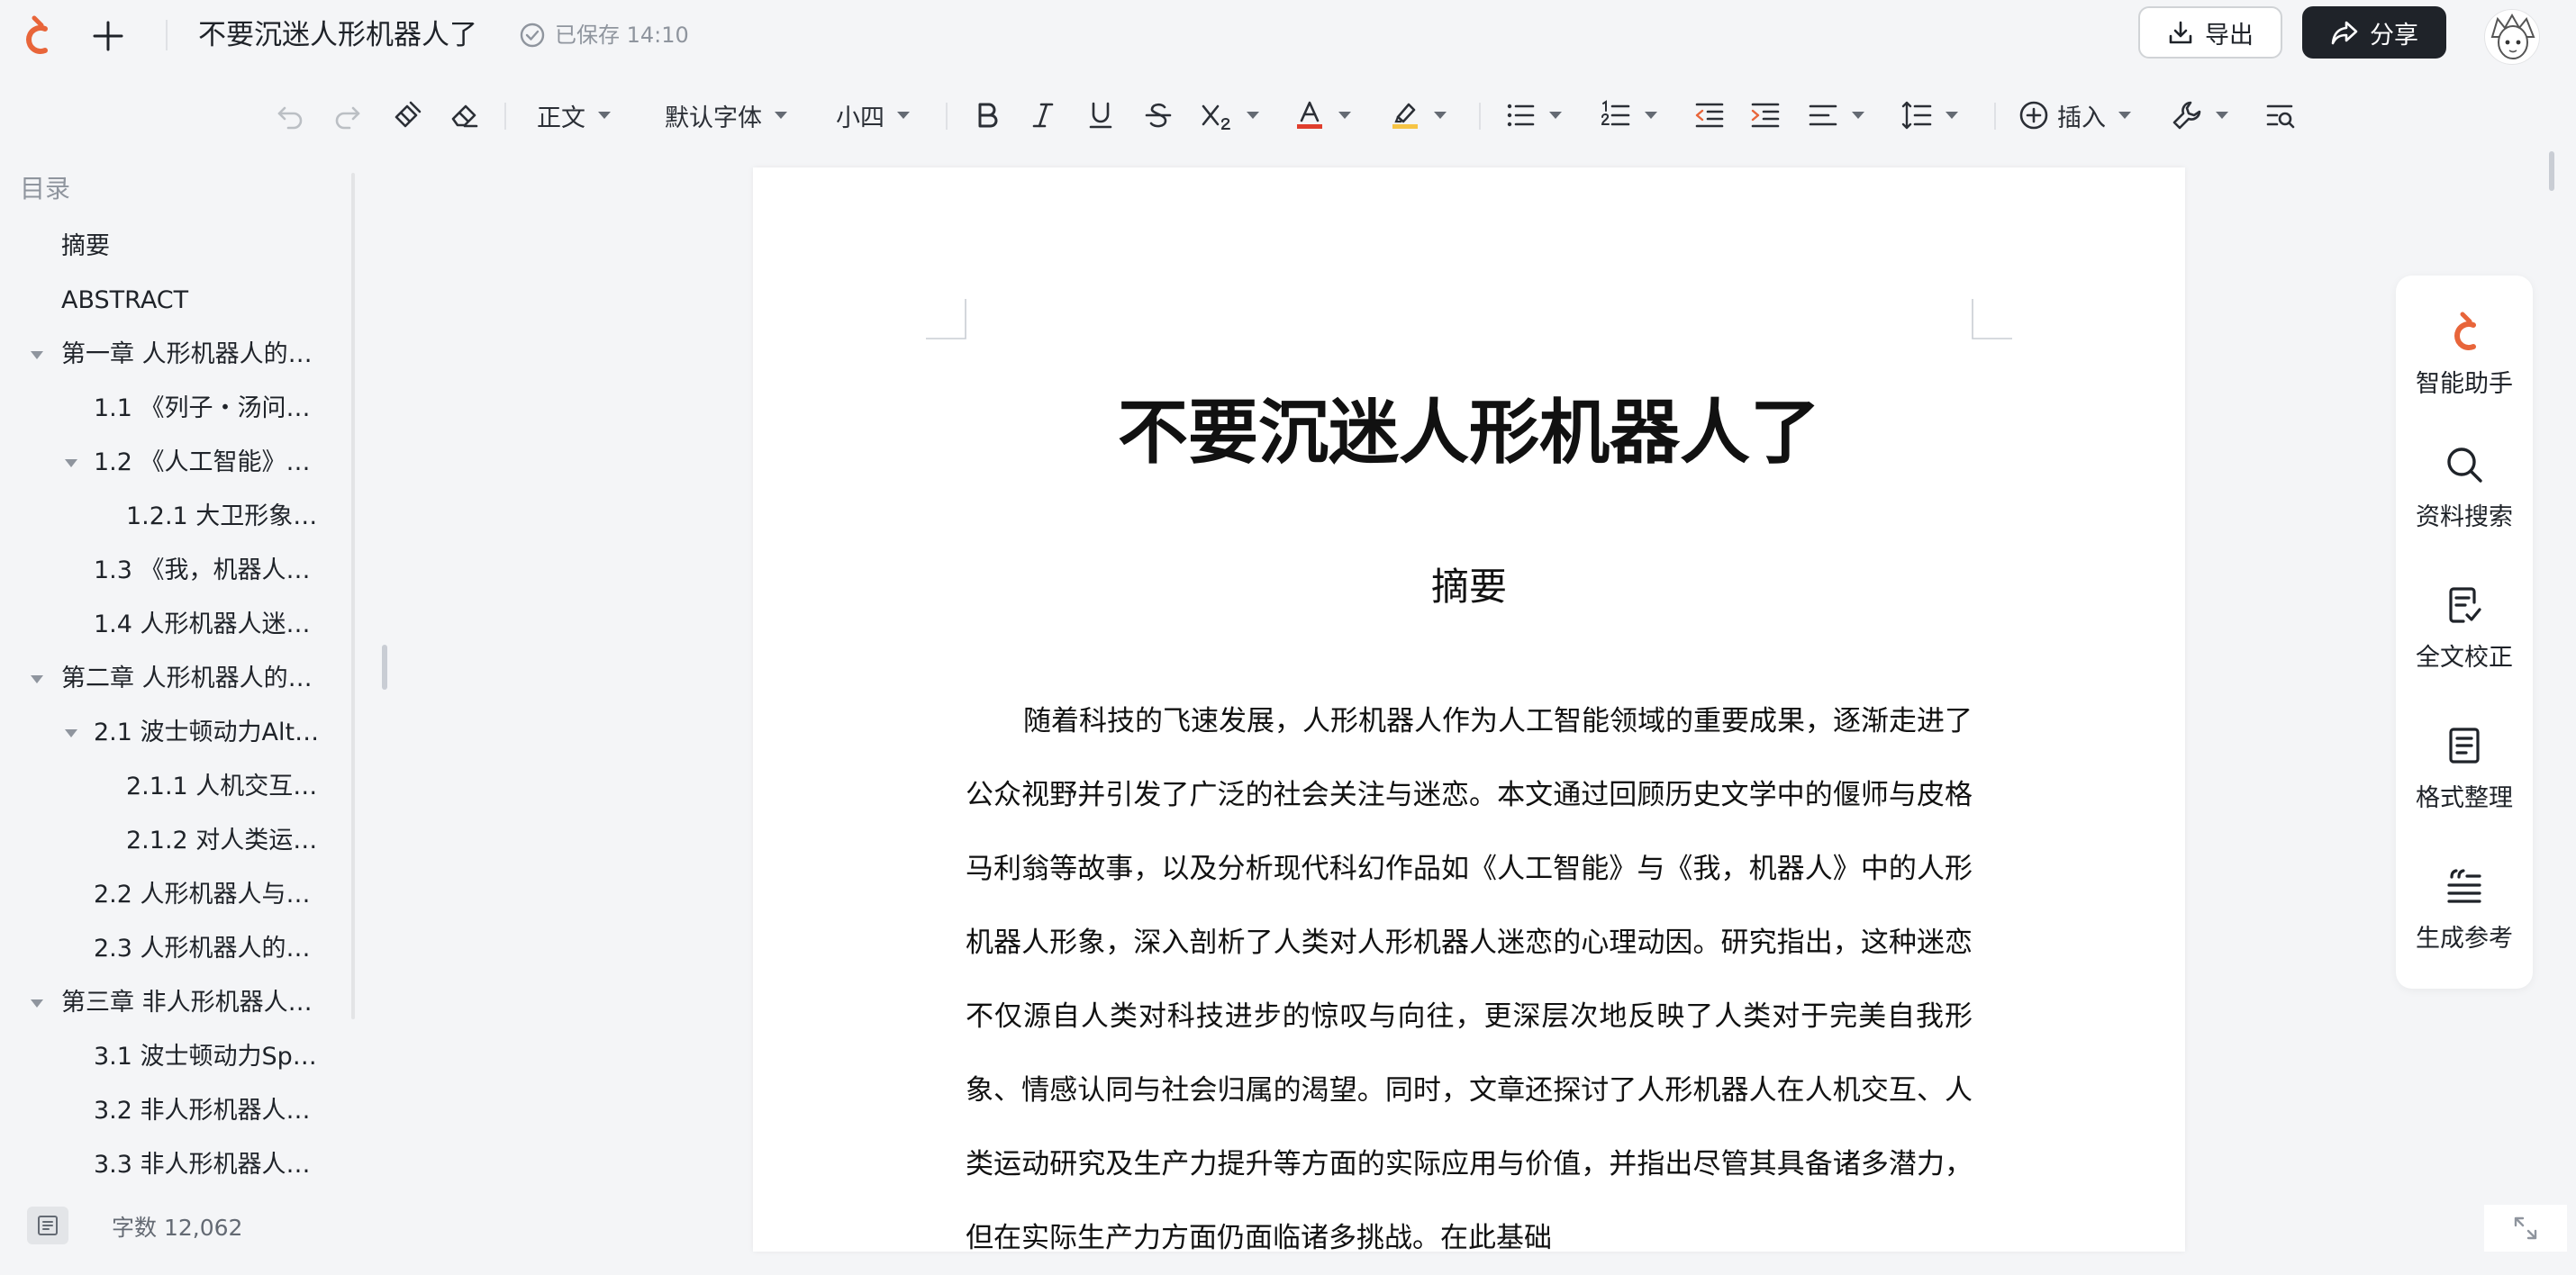 This screenshot has height=1275, width=2576. What do you see at coordinates (2464, 517) in the screenshot?
I see `material-search-label: 资料搜索` at bounding box center [2464, 517].